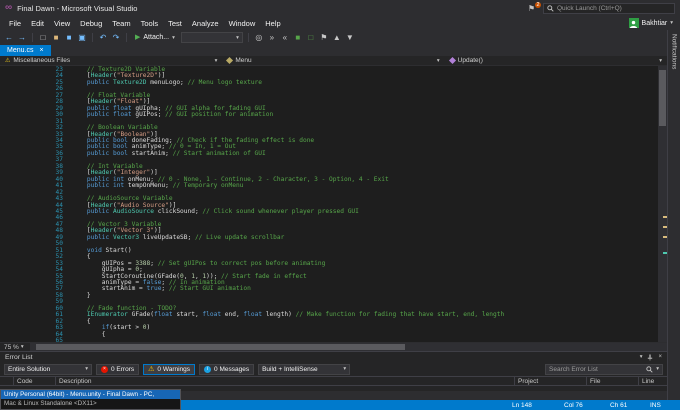 Image resolution: width=680 pixels, height=410 pixels. I want to click on zoom-level: 75 %, so click(11, 347).